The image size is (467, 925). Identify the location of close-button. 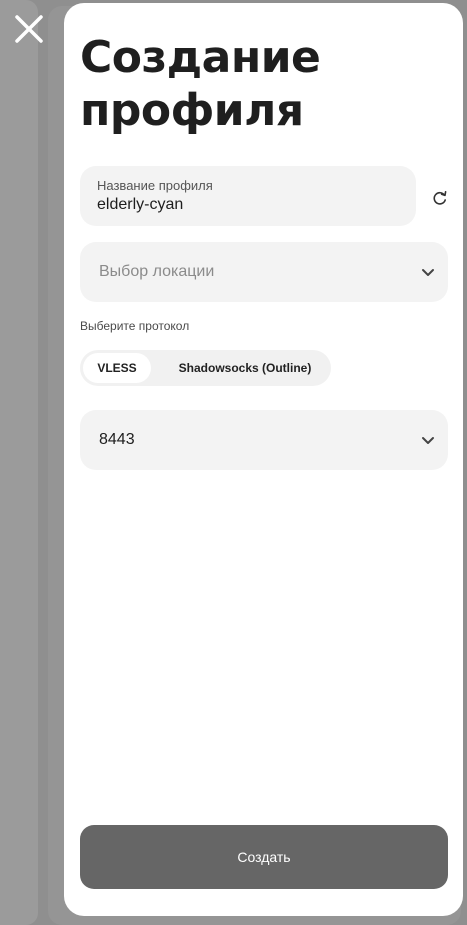
(29, 29).